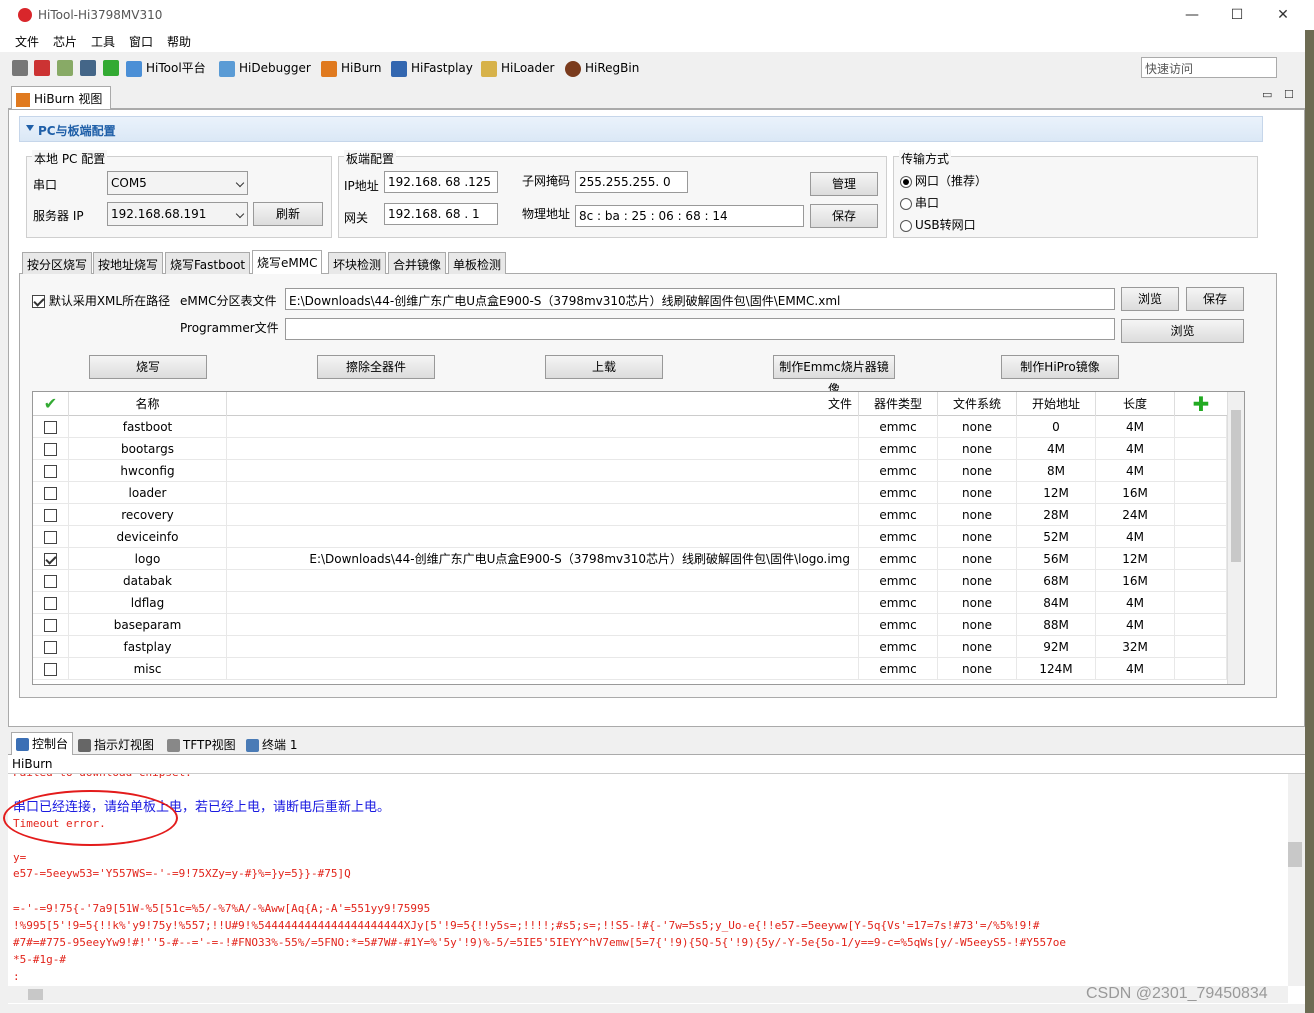 This screenshot has width=1314, height=1013. Describe the element at coordinates (208, 263) in the screenshot. I see `tab-fastboot: 烧写Fastboot` at that location.